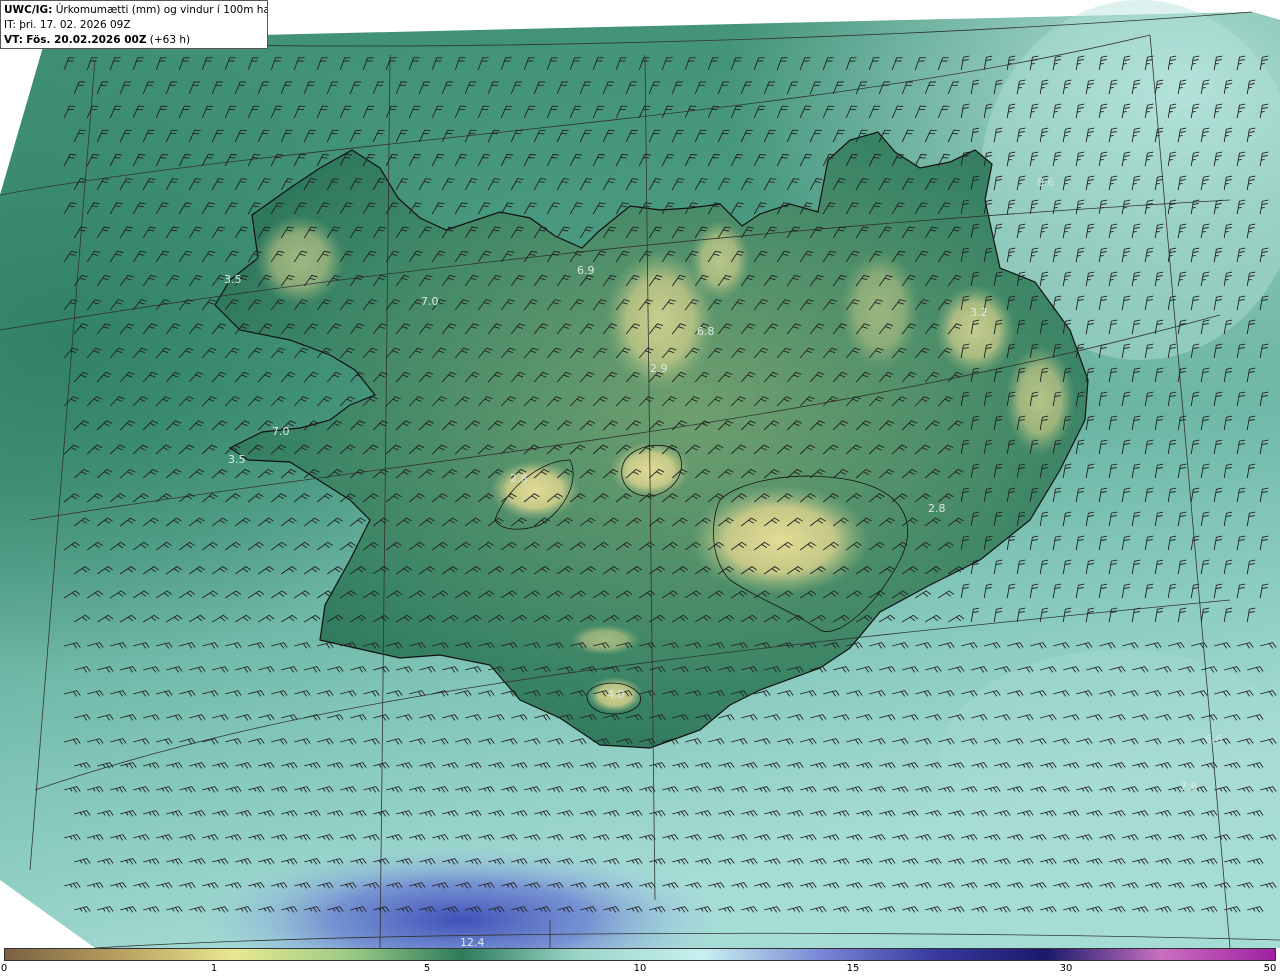  Describe the element at coordinates (4, 968) in the screenshot. I see `colorbar-tick: 0` at that location.